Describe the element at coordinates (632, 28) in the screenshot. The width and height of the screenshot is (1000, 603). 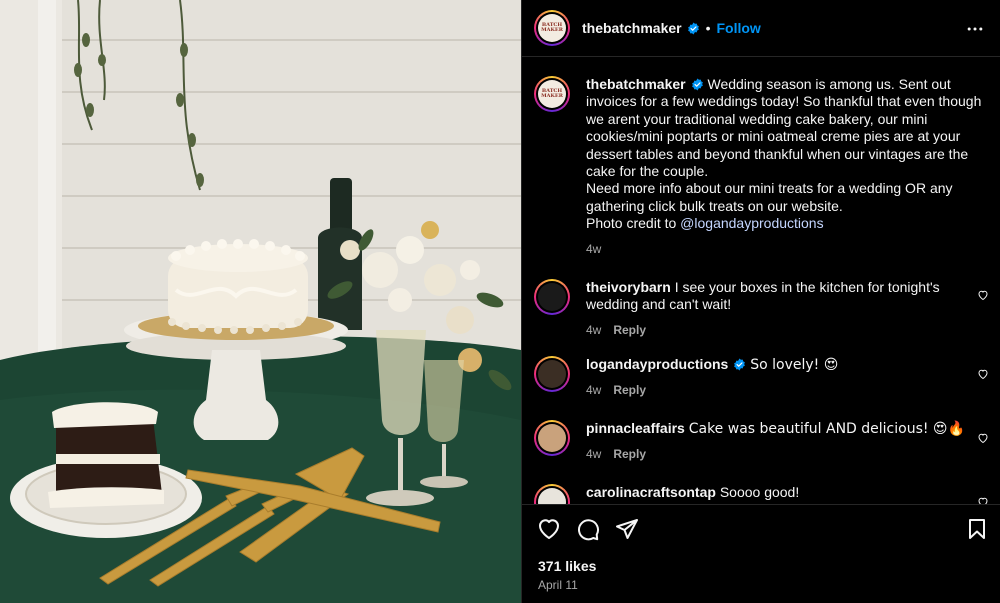
I see `author-username: thebatchmaker` at that location.